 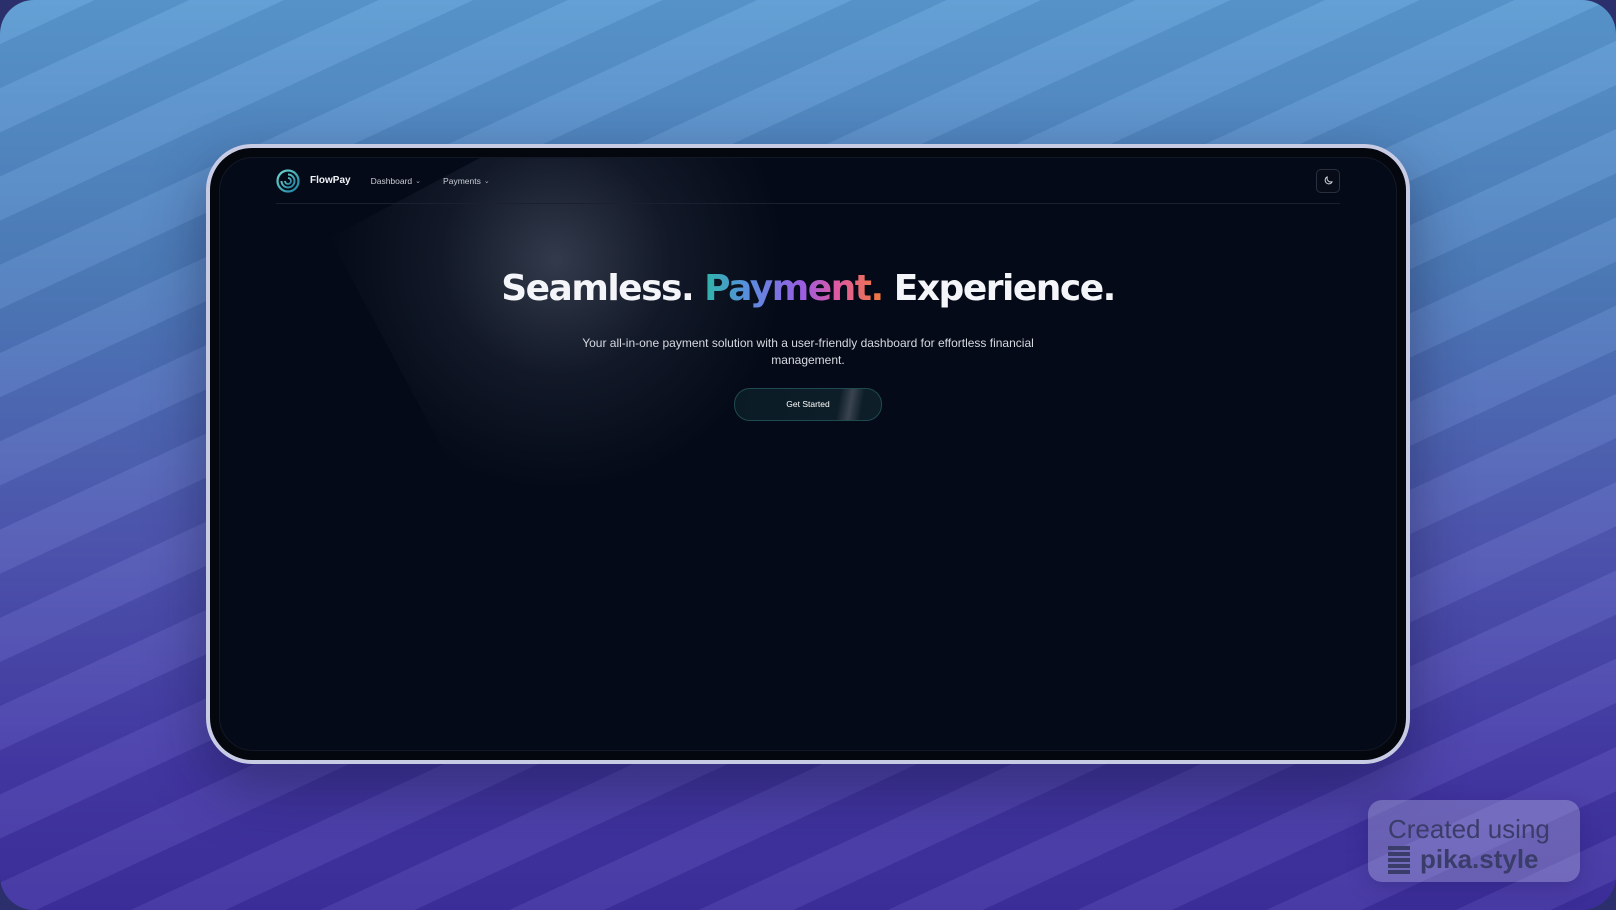 I want to click on watermark-line2-row: pika.style, so click(x=1463, y=859).